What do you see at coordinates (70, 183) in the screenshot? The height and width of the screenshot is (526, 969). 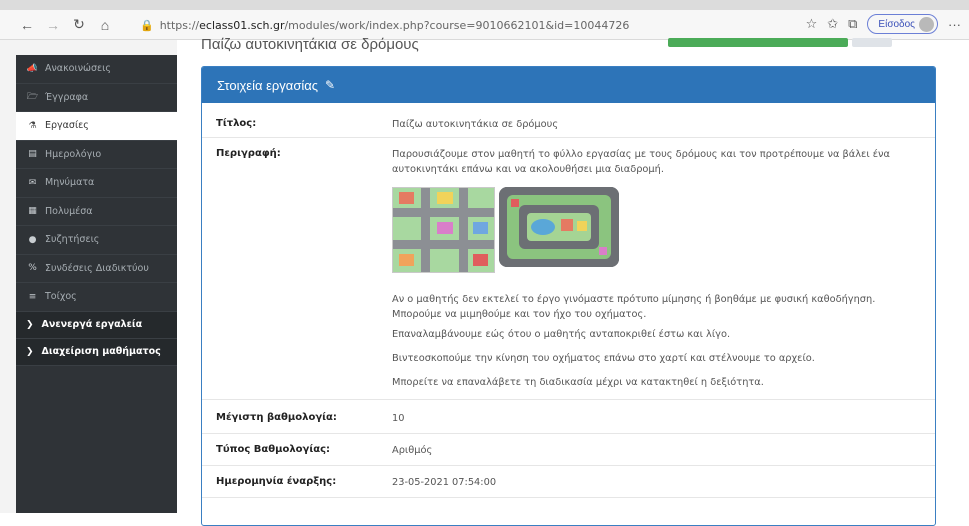 I see `sidebar-item-label: Μηνύματα` at bounding box center [70, 183].